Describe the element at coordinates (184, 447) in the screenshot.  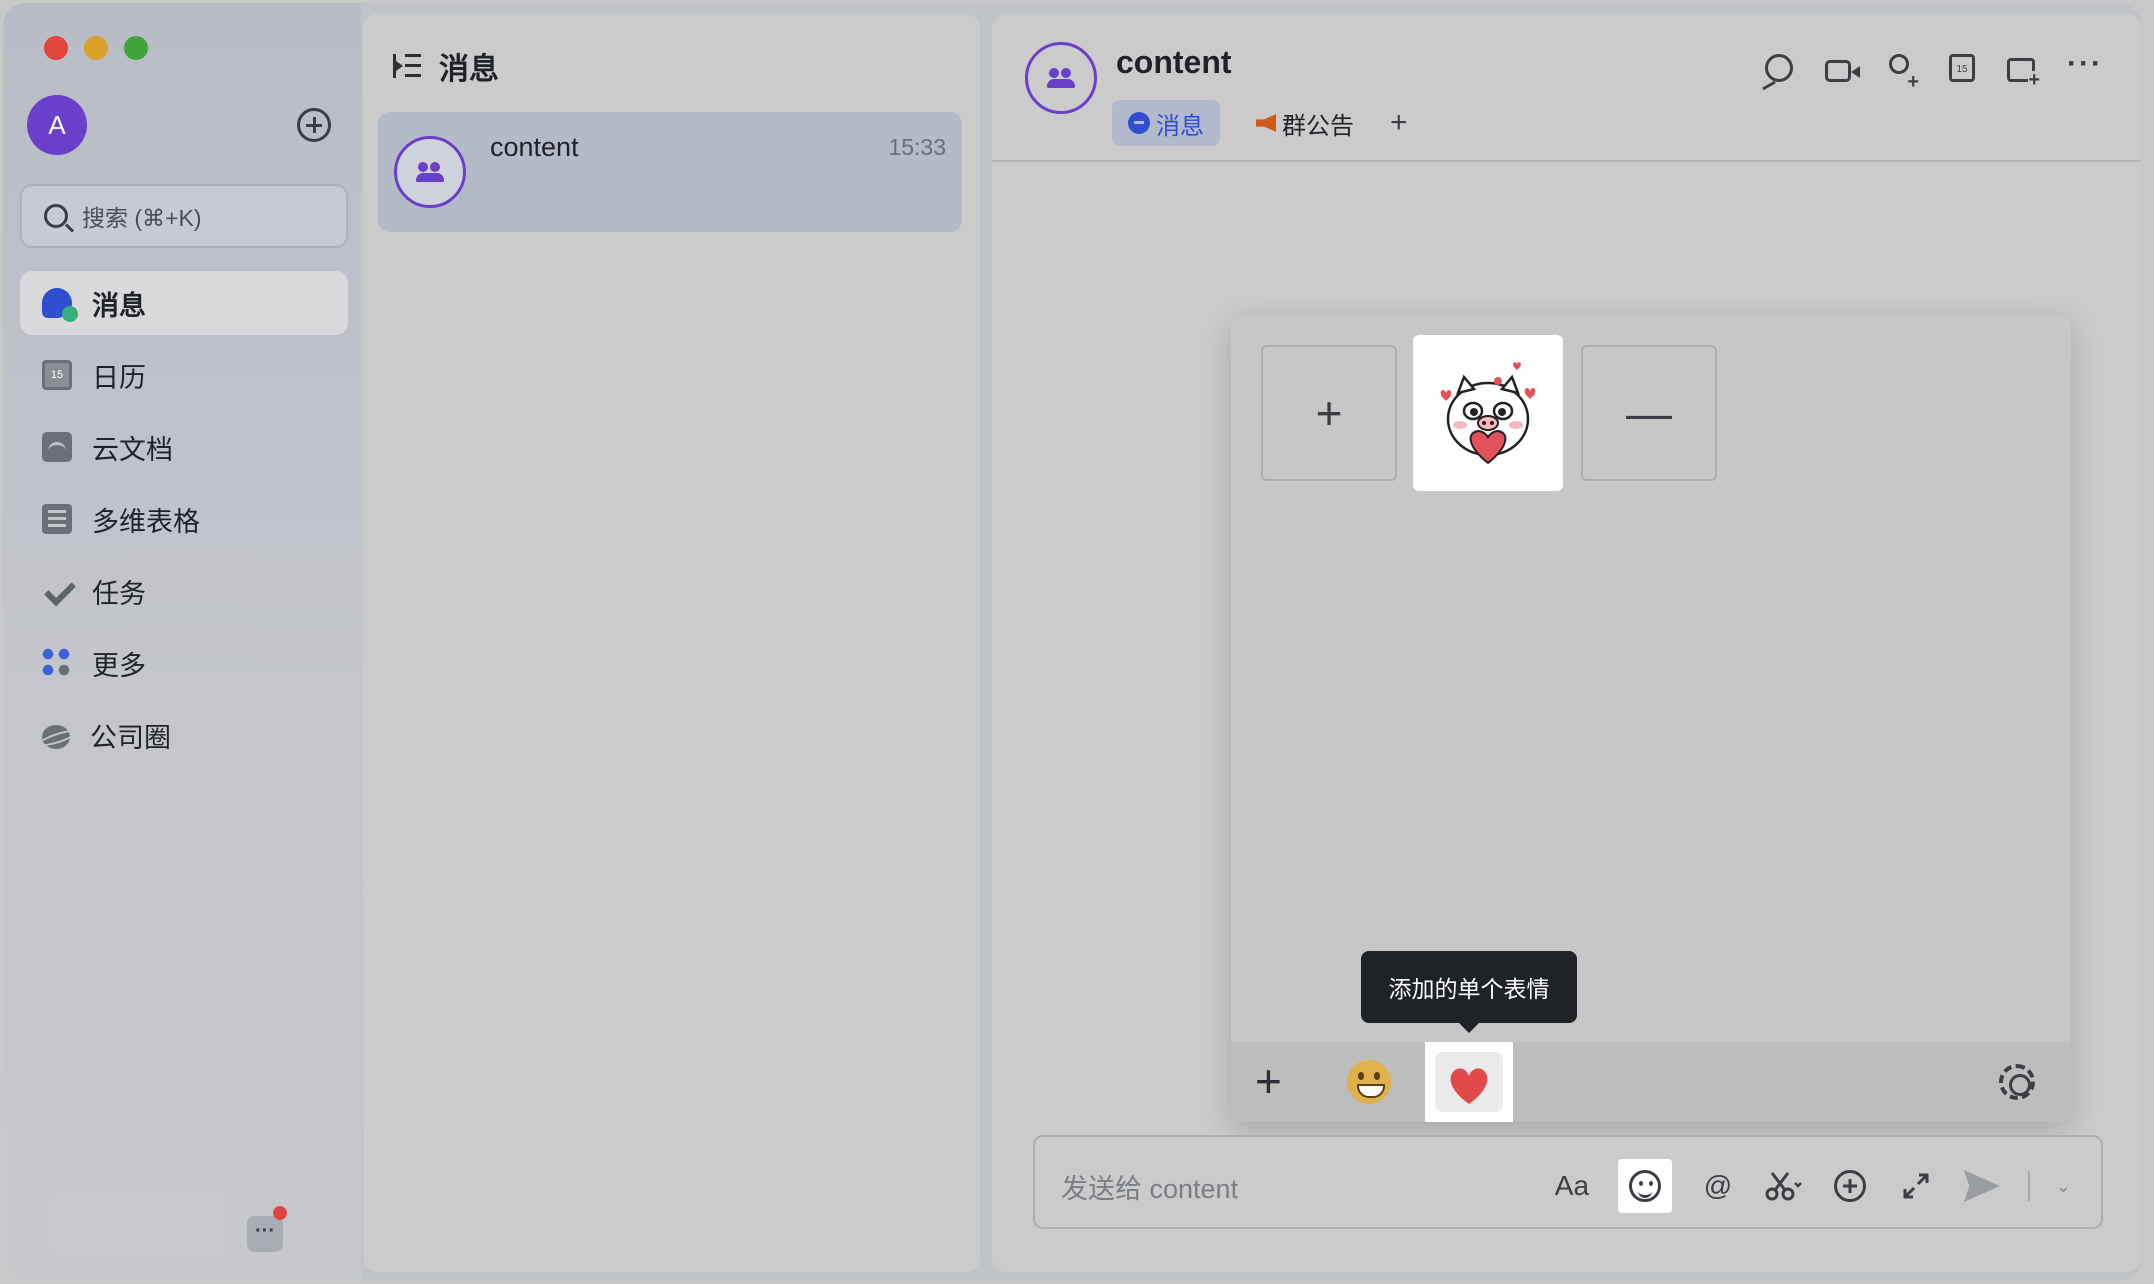
I see `sidebar-item-docs: 云文档` at that location.